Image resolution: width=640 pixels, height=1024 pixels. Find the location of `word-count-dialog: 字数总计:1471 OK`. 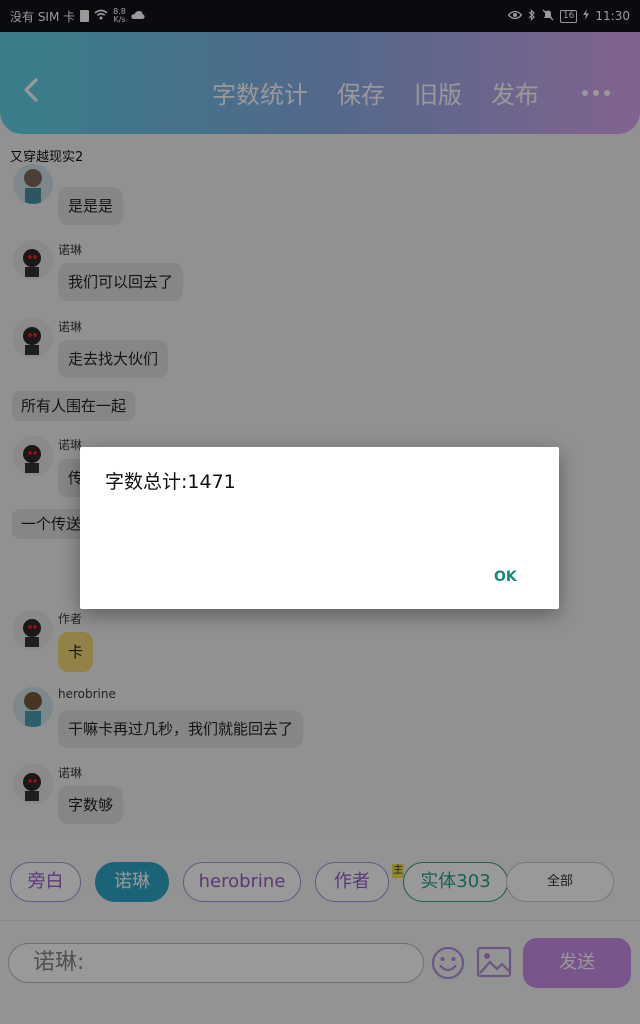

word-count-dialog: 字数总计:1471 OK is located at coordinates (319, 528).